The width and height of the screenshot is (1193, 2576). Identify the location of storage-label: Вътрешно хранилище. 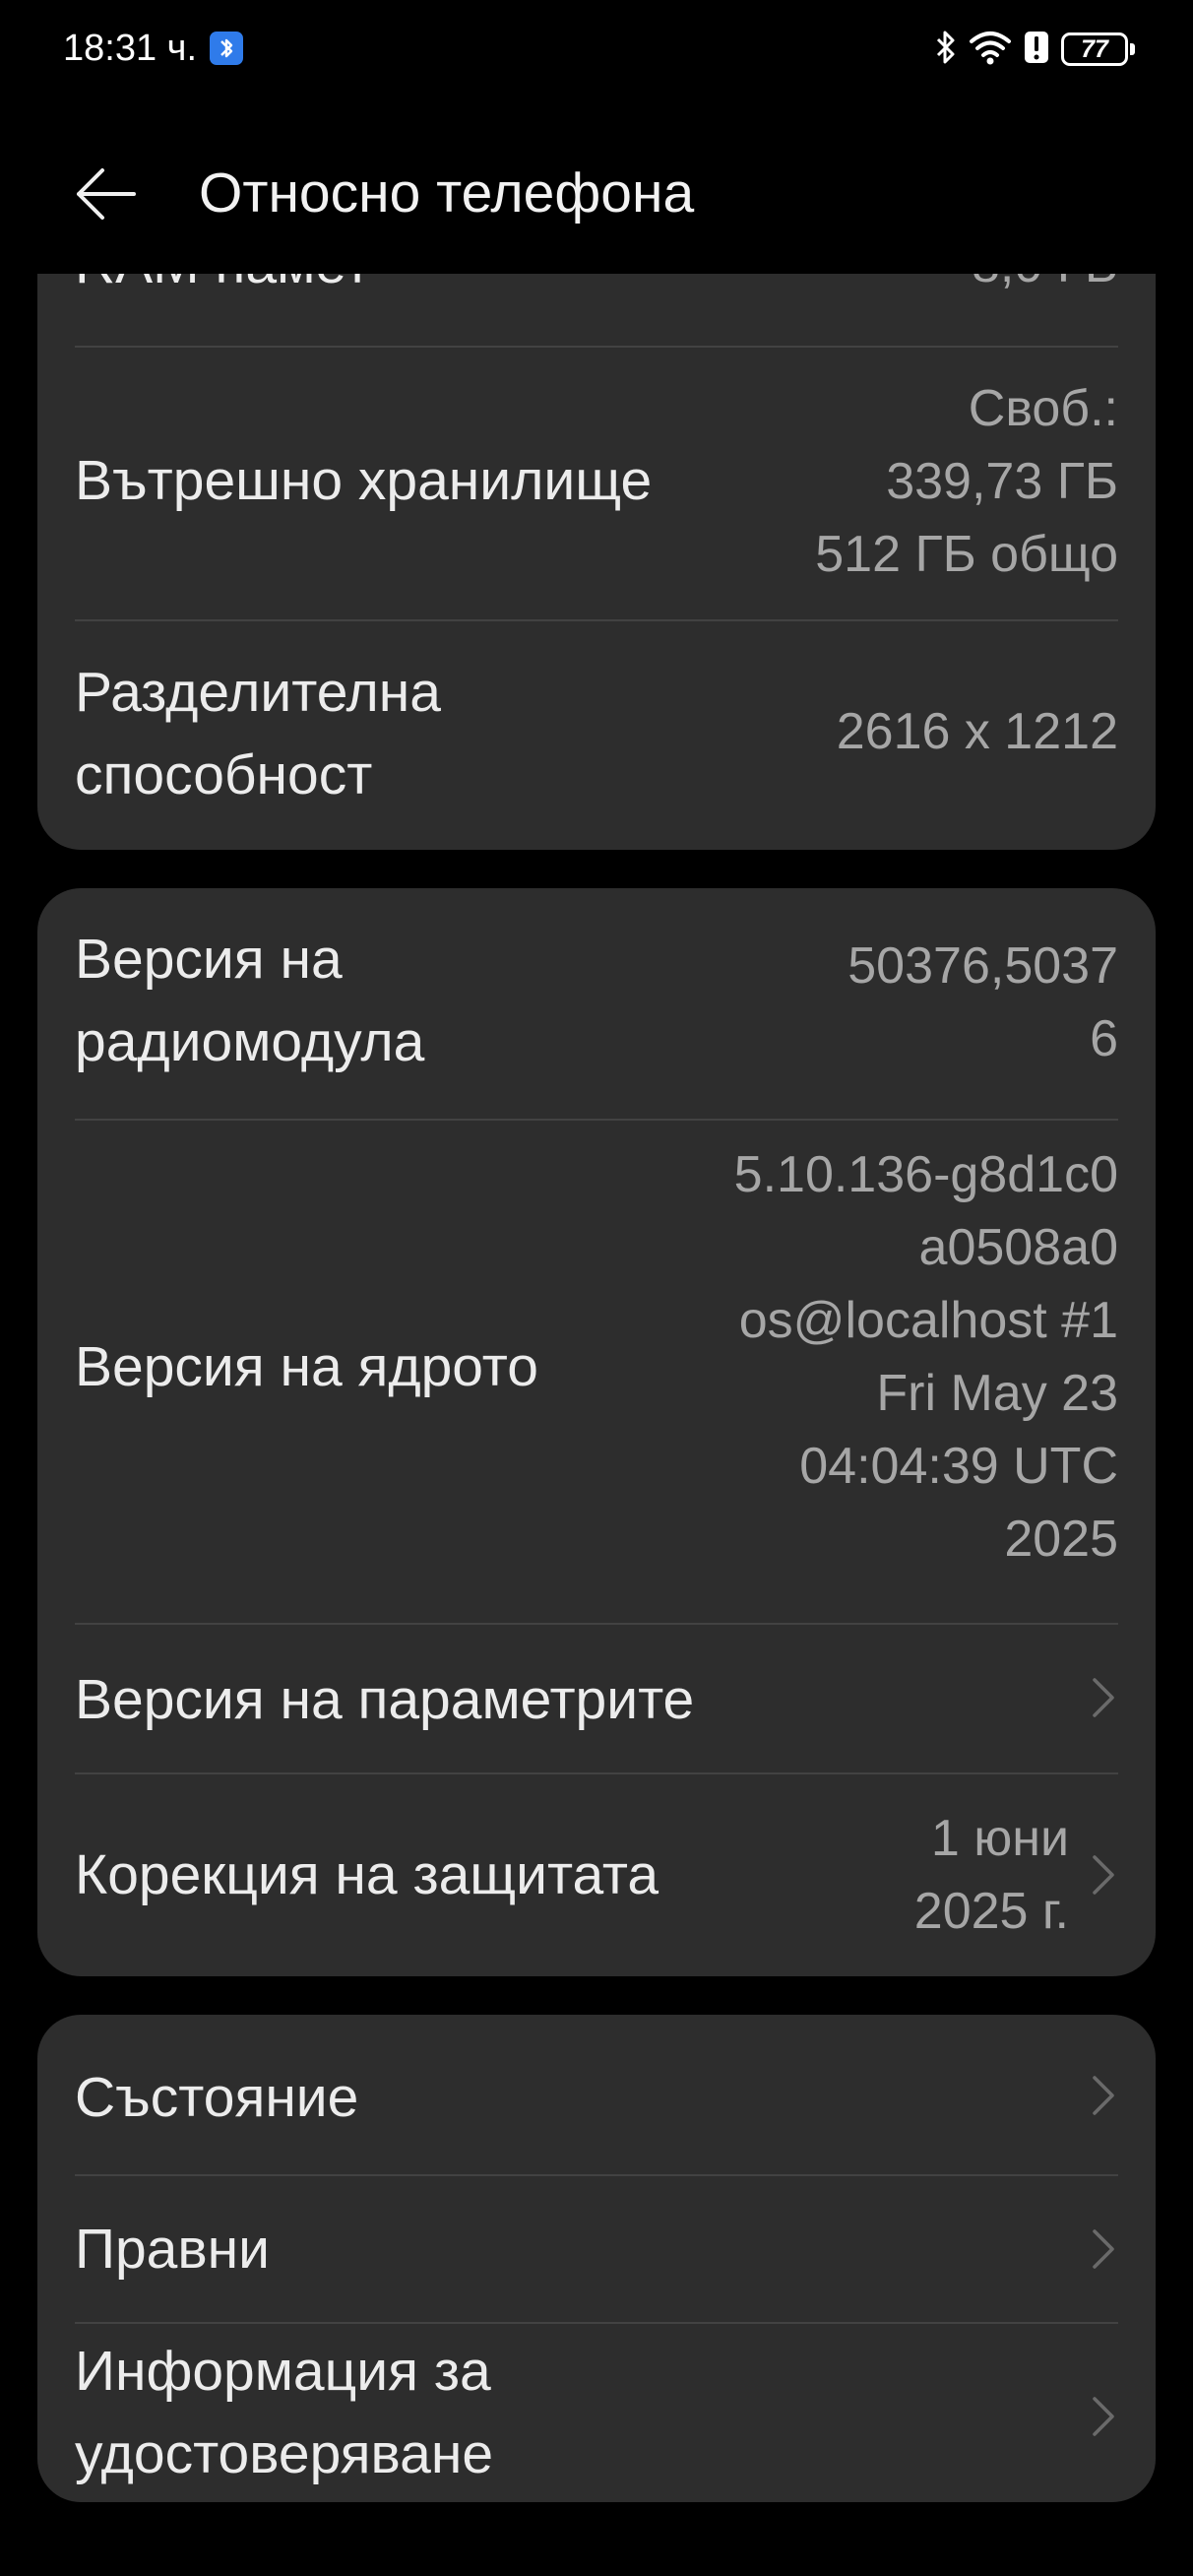
(364, 480).